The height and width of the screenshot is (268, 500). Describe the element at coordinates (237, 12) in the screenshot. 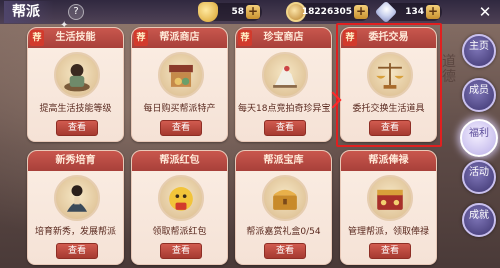

I see `gold-ingot-value: 58` at that location.